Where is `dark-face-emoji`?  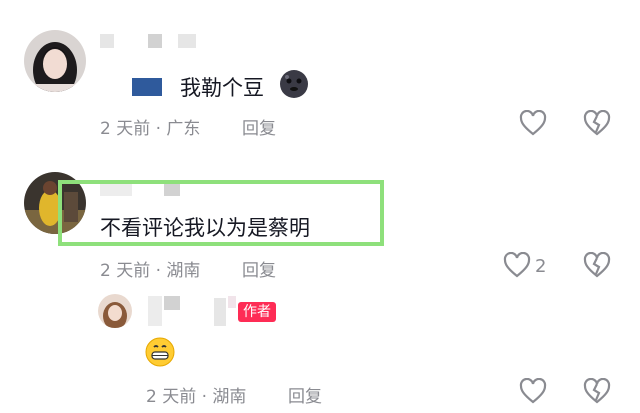
dark-face-emoji is located at coordinates (294, 84).